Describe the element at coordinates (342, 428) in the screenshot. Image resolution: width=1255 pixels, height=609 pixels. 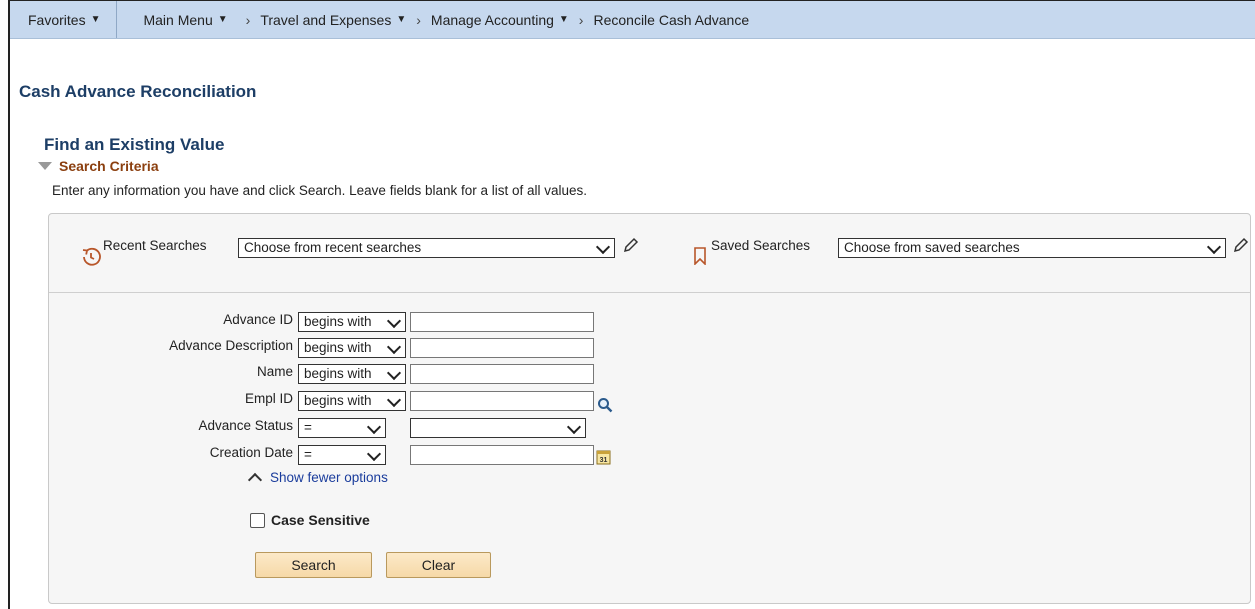
I see `advance-status-operator: =` at that location.